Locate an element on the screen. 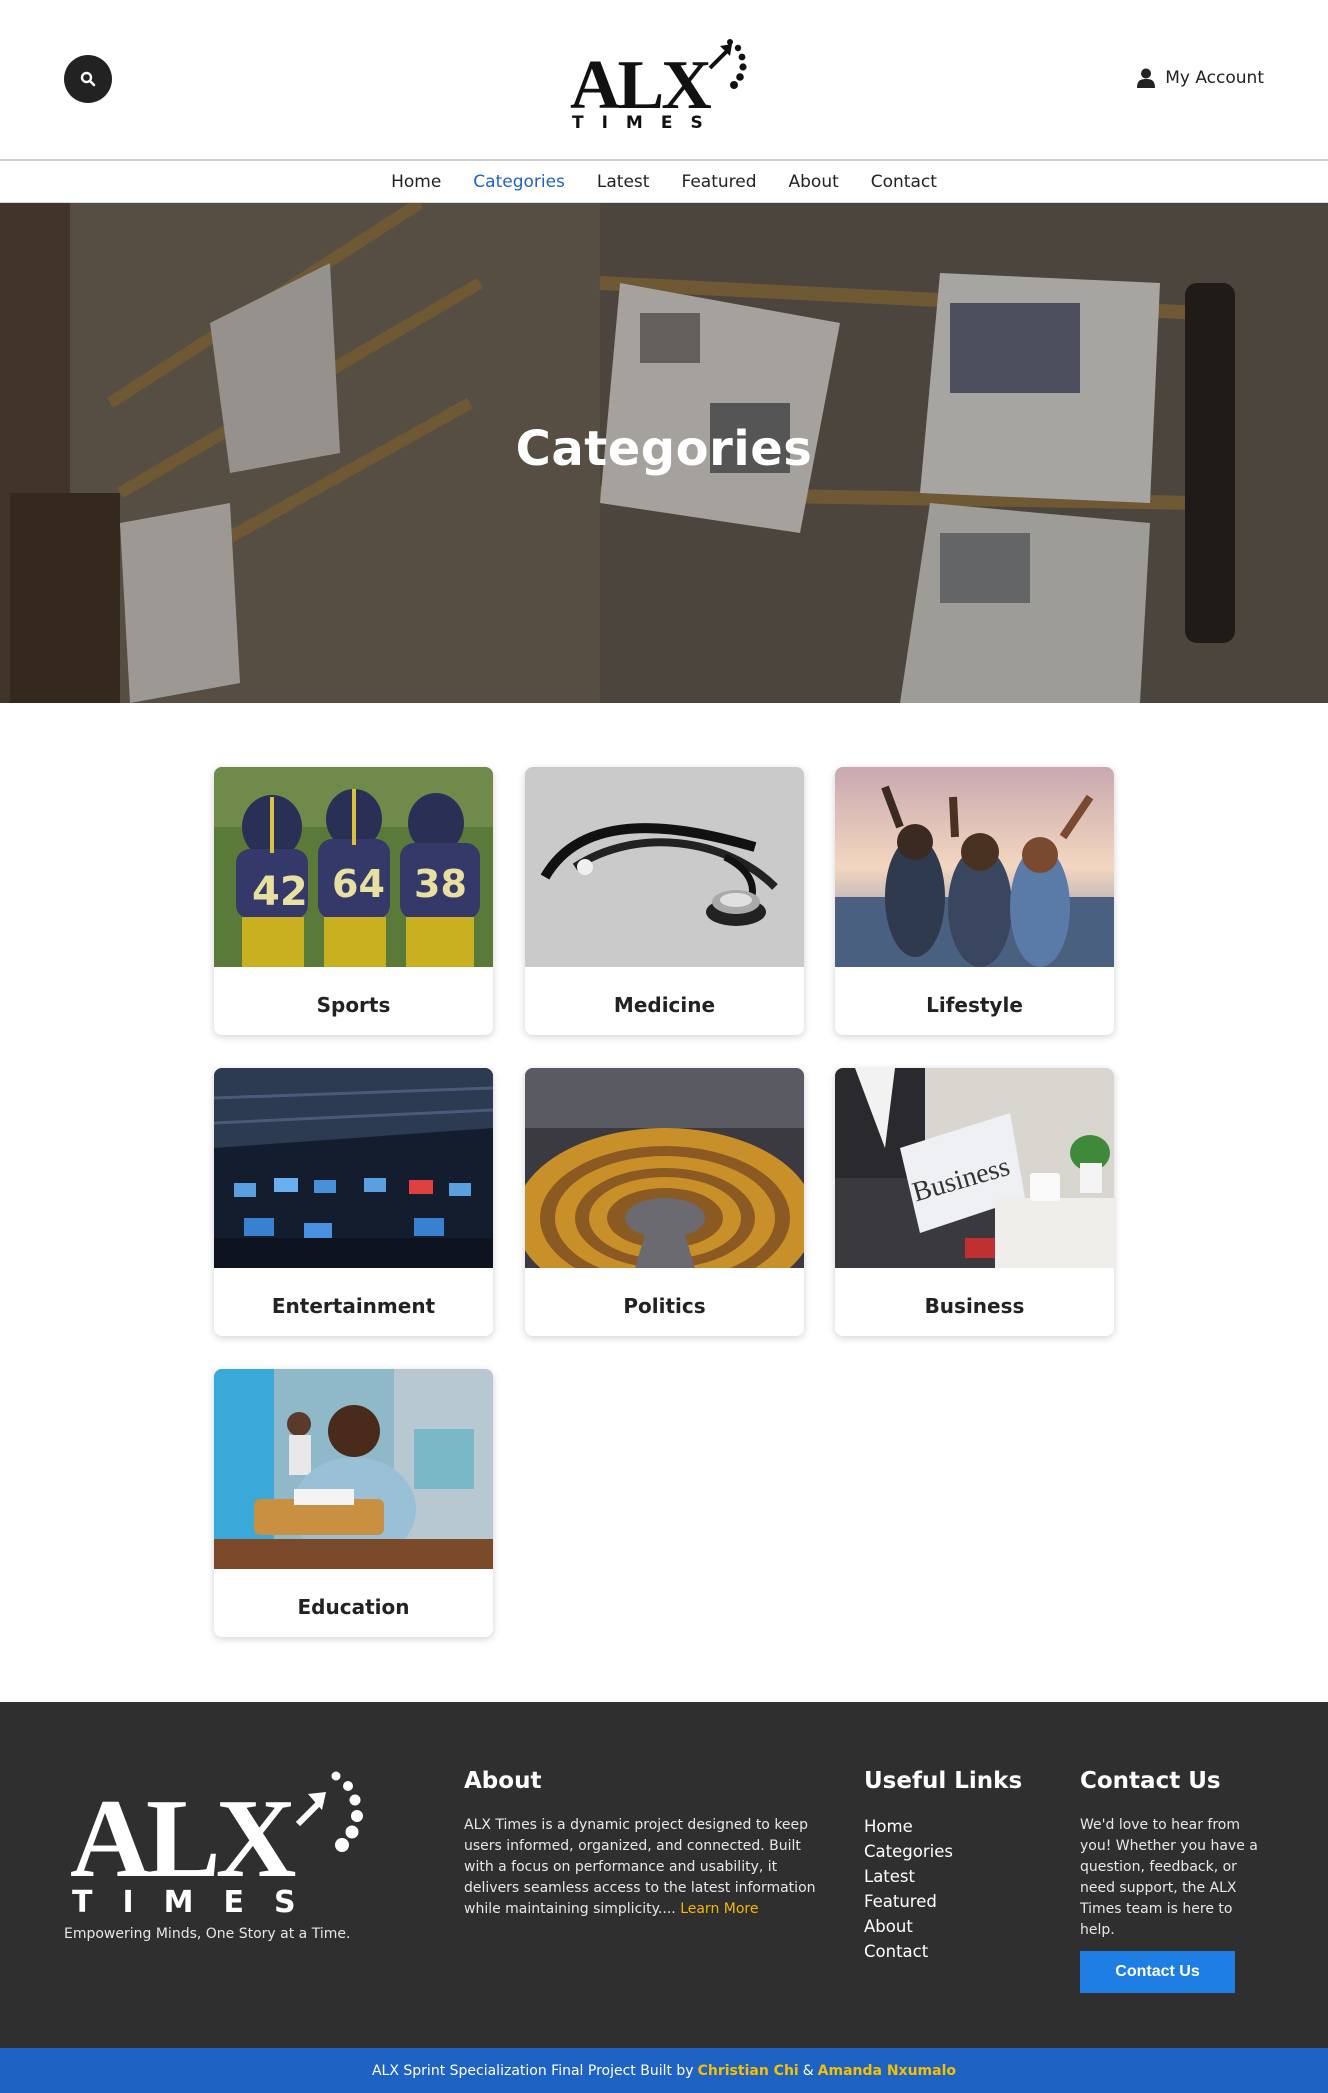  svg-text: 64 is located at coordinates (358, 884).